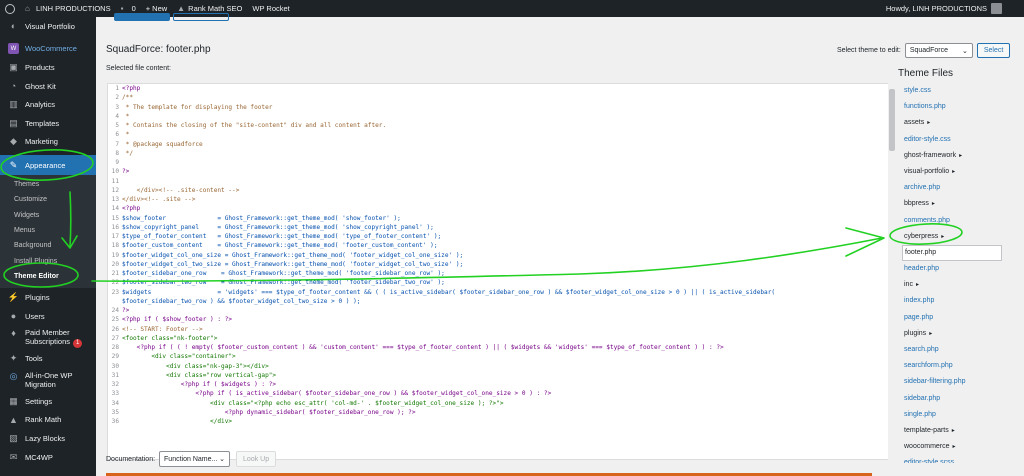 The width and height of the screenshot is (1024, 476). What do you see at coordinates (498, 153) in the screenshot?
I see `code-line: 8 */` at bounding box center [498, 153].